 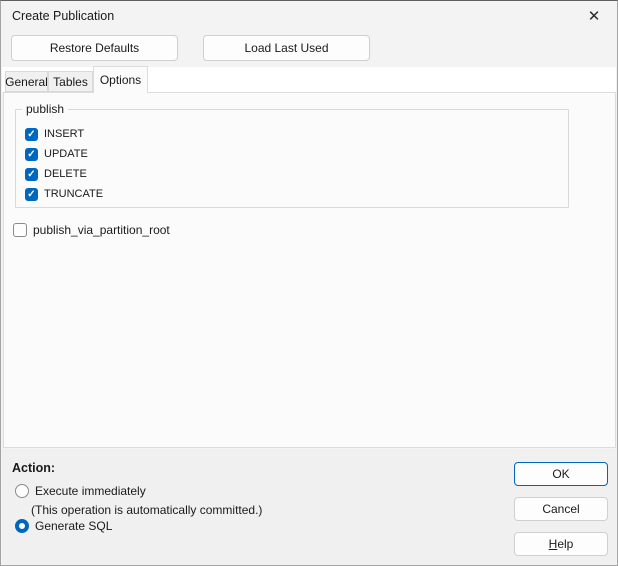 I want to click on truncate-checkbox-label: TRUNCATE, so click(x=74, y=194).